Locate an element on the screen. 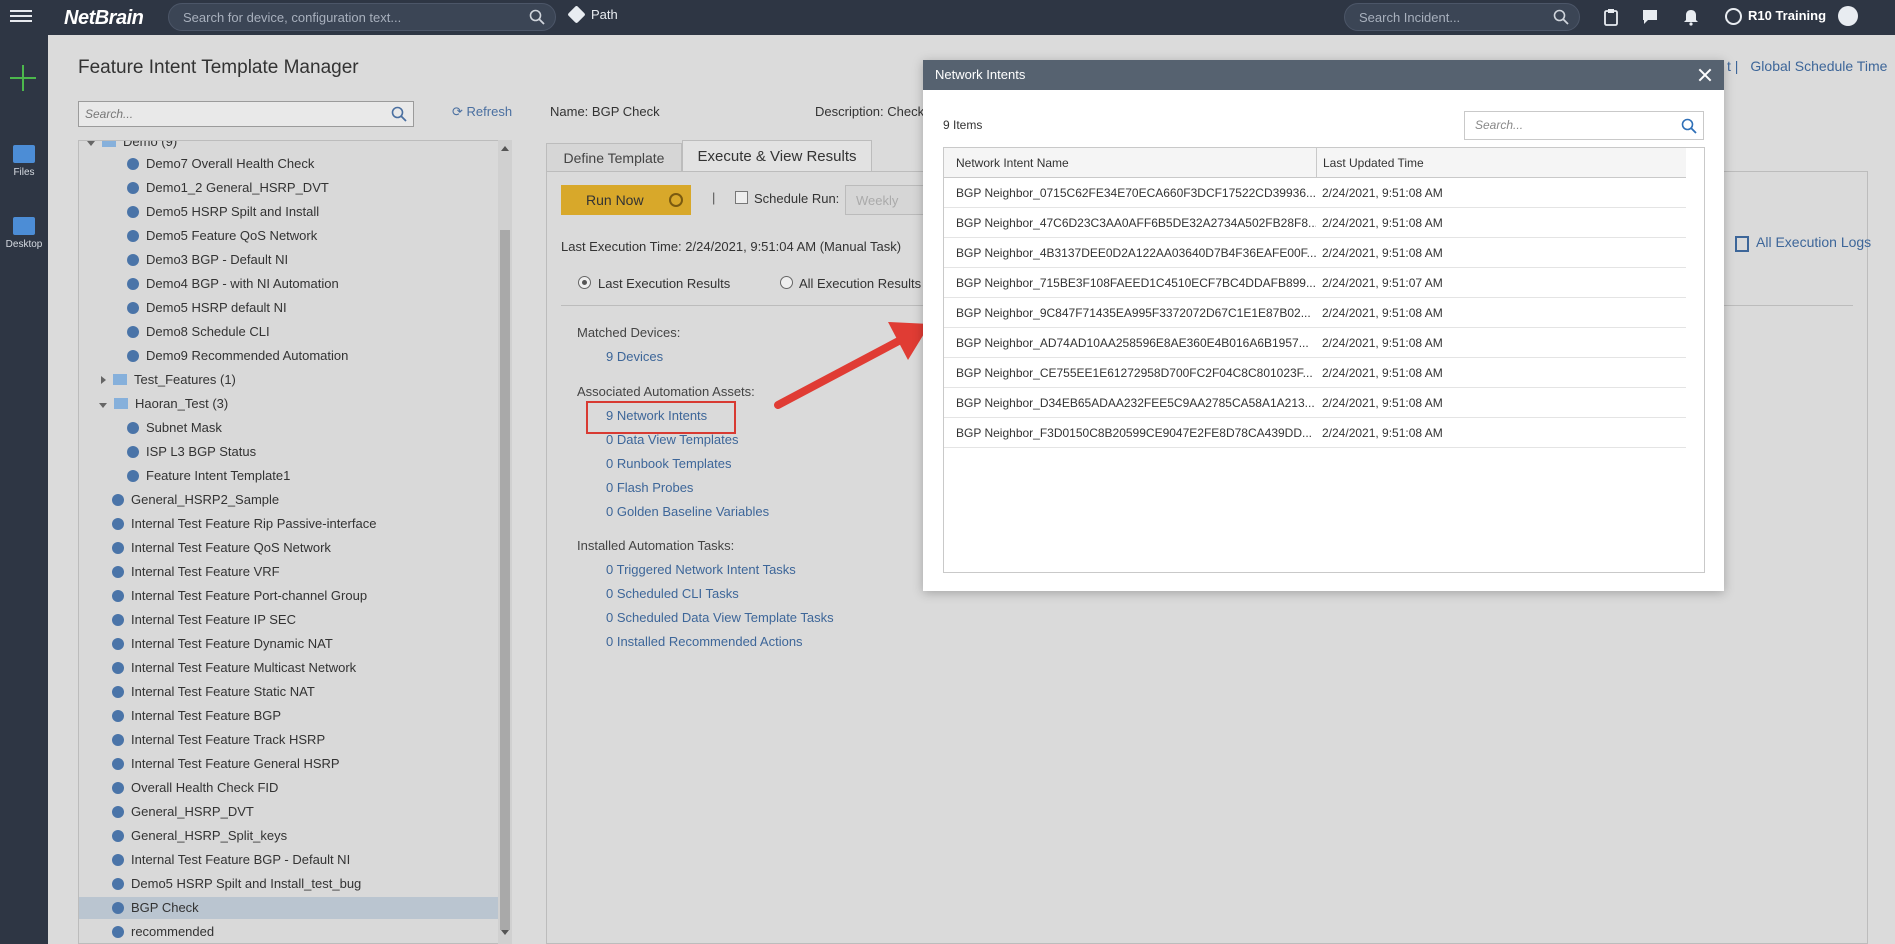  tree-item: Demo (9) is located at coordinates (128, 147).